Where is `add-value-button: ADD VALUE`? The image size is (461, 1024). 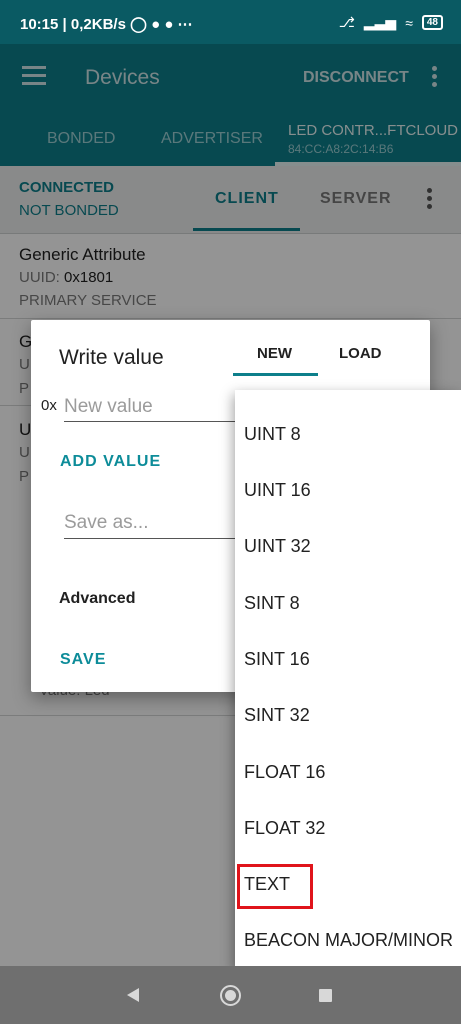 add-value-button: ADD VALUE is located at coordinates (110, 462).